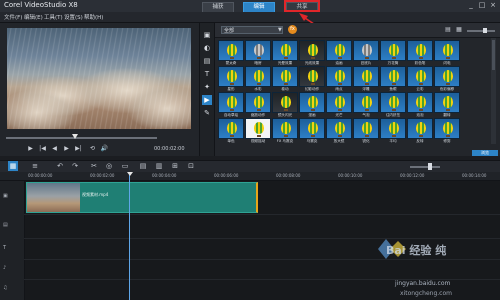  Describe the element at coordinates (5, 288) in the screenshot. I see `music-track-icon: ♫` at that location.